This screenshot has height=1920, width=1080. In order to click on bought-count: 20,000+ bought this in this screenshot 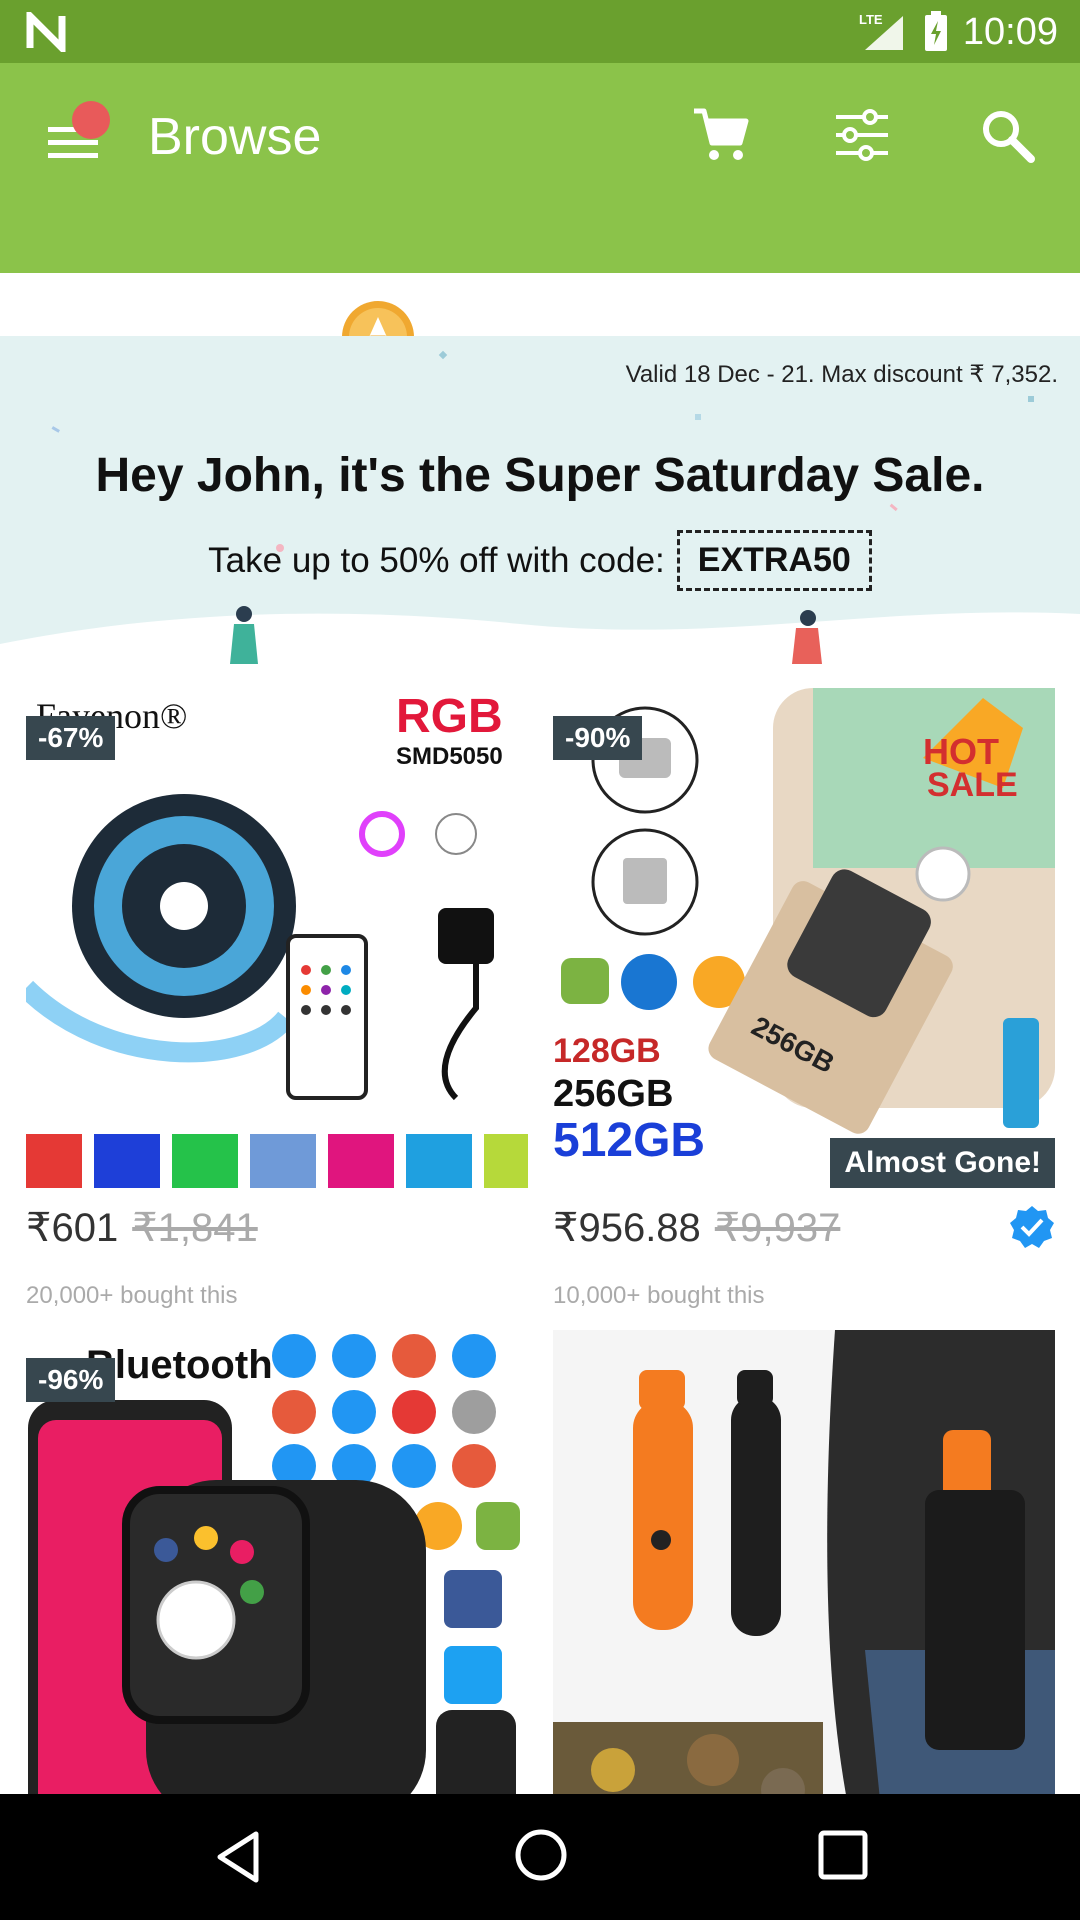, I will do `click(132, 1295)`.